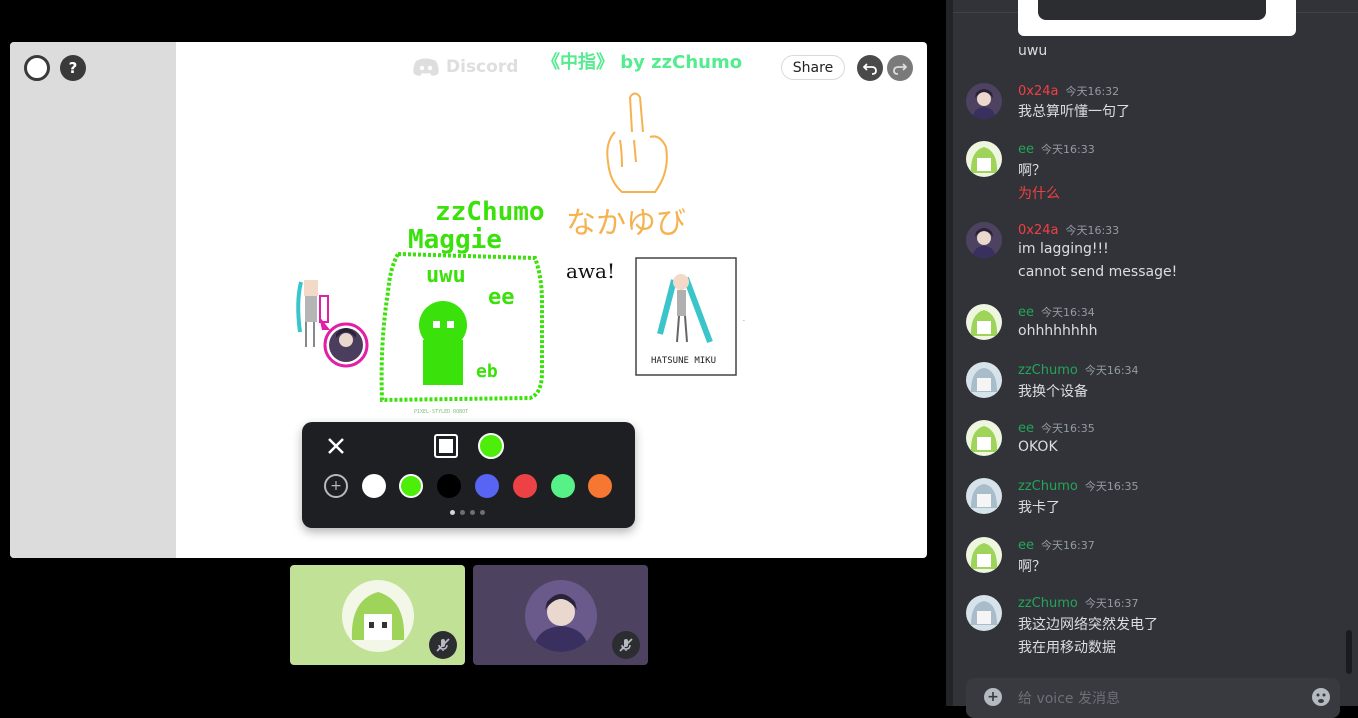 This screenshot has height=718, width=1358. Describe the element at coordinates (813, 67) in the screenshot. I see `share-button: Share` at that location.